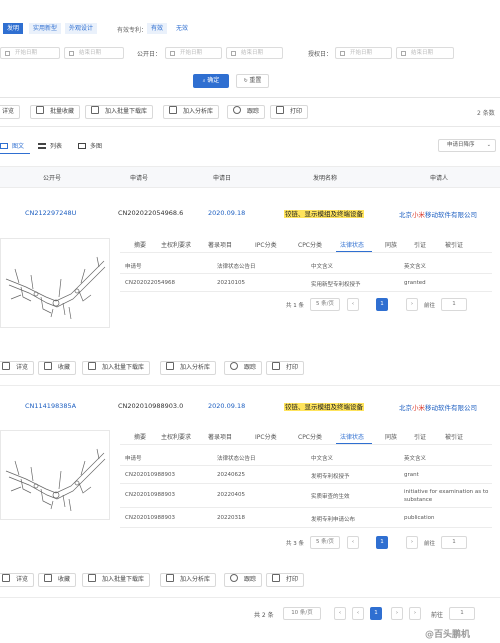 The image size is (500, 643). I want to click on detail-icon, so click(6, 578).